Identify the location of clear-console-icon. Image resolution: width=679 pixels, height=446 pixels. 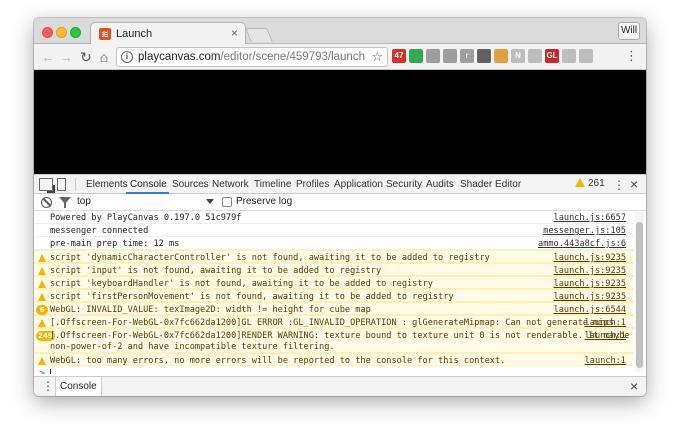
(46, 202).